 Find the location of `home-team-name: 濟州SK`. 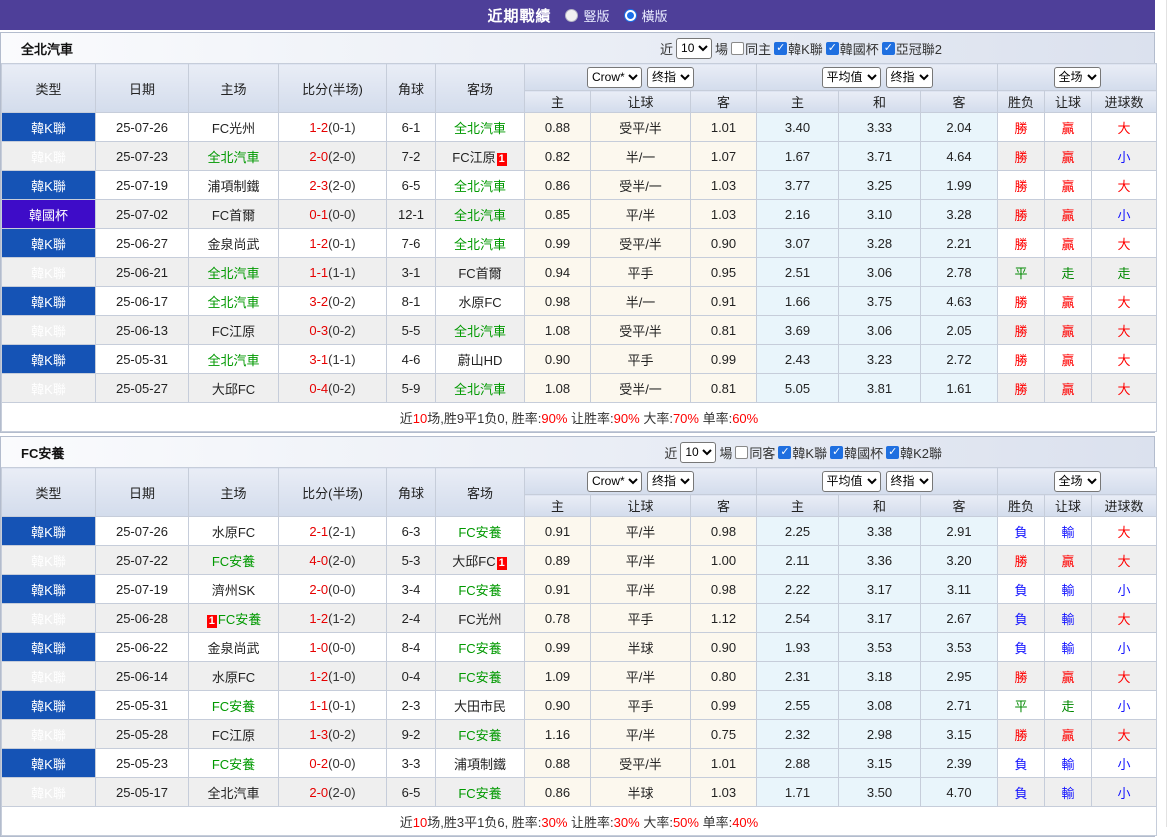

home-team-name: 濟州SK is located at coordinates (233, 590).